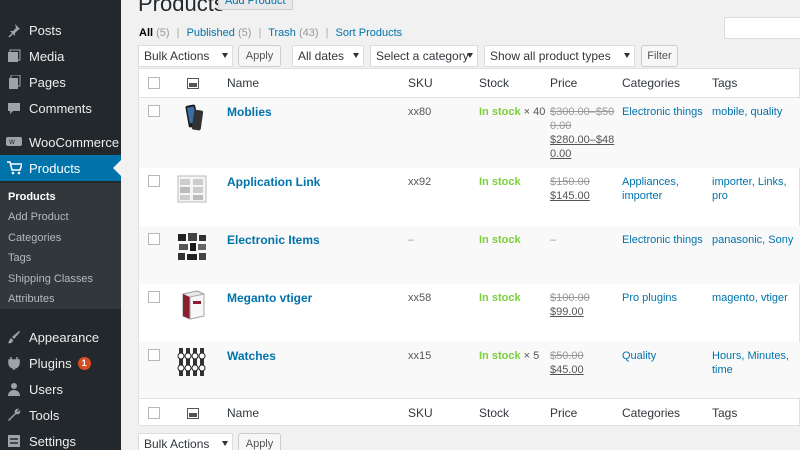 This screenshot has width=800, height=450. I want to click on menu-item-pages: Pages, so click(60, 82).